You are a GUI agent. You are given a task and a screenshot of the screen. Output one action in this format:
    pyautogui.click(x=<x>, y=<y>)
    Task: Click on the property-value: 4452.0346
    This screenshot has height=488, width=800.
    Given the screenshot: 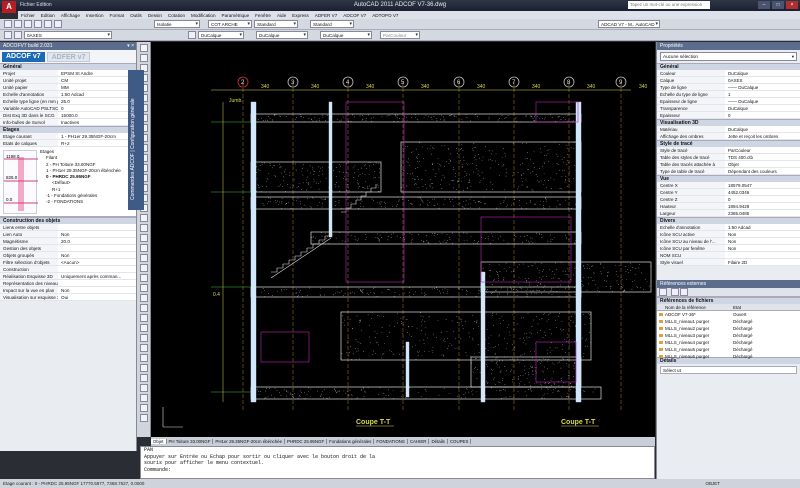 What is the action you would take?
    pyautogui.click(x=762, y=192)
    